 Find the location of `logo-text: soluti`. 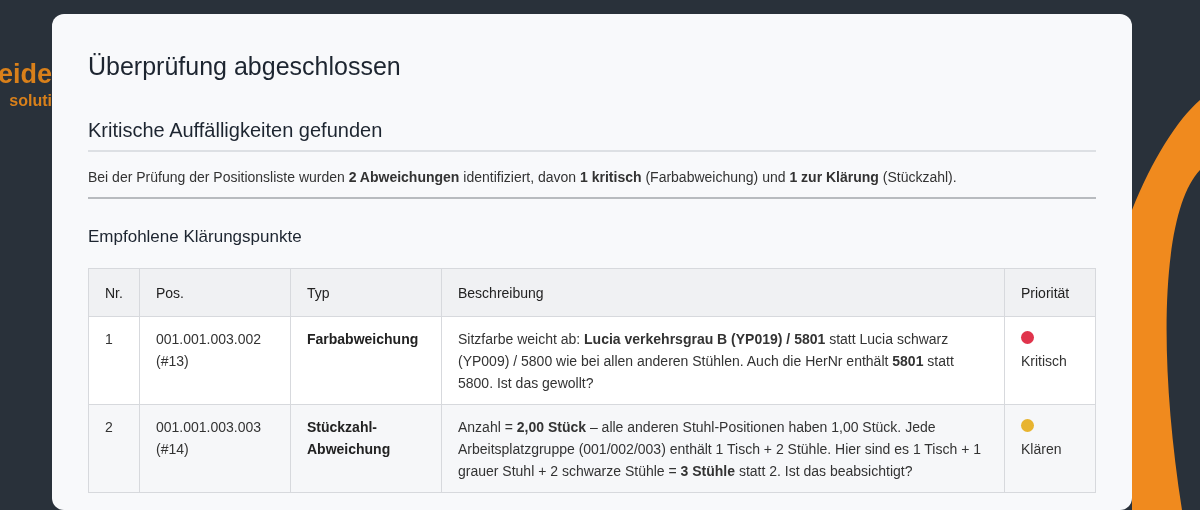

logo-text: soluti is located at coordinates (30, 101).